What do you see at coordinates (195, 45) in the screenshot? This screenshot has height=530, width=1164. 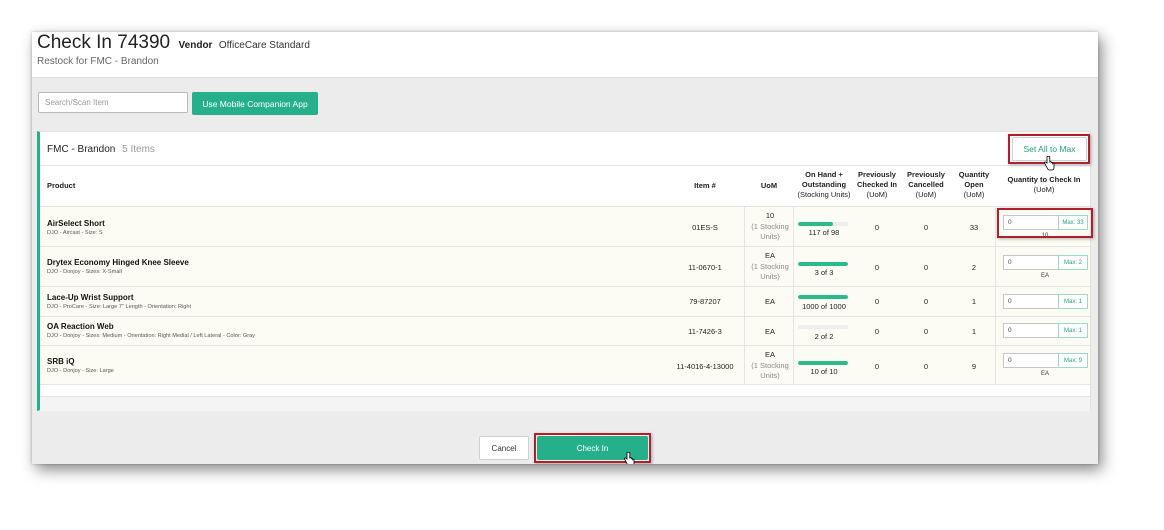 I see `vendor-label: Vendor` at bounding box center [195, 45].